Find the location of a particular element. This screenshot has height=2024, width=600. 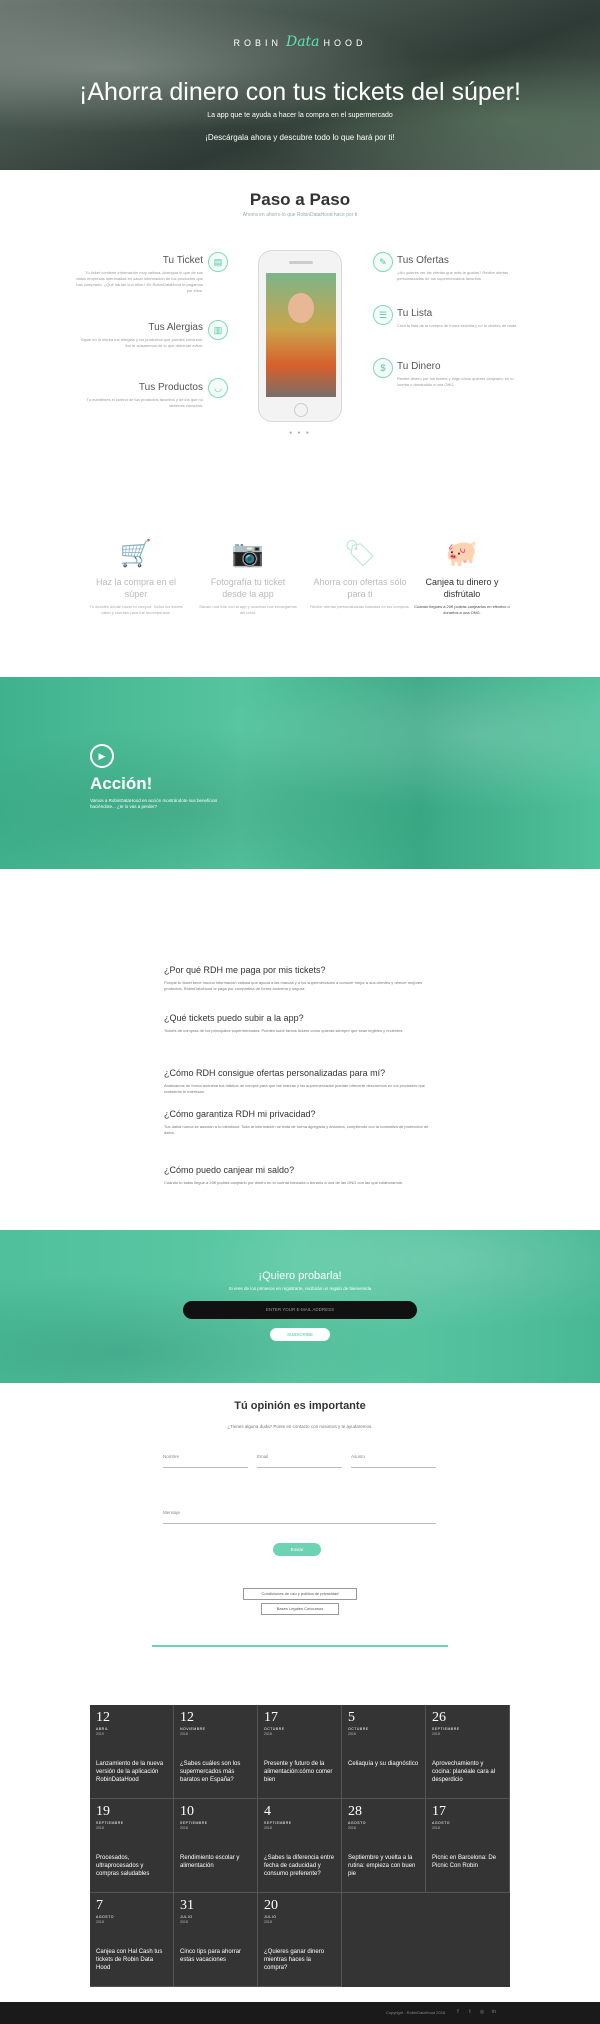

post-day: 5 is located at coordinates (351, 1717).